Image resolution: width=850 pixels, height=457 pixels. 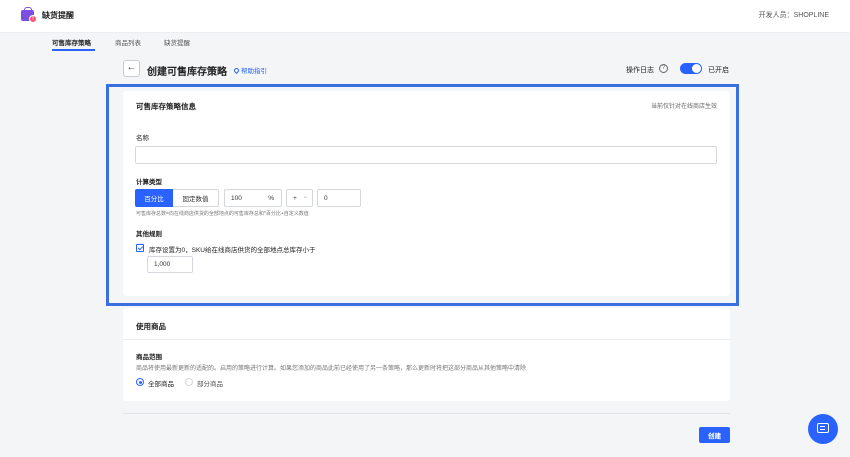 What do you see at coordinates (640, 70) in the screenshot?
I see `operation-log-label: 操作日志` at bounding box center [640, 70].